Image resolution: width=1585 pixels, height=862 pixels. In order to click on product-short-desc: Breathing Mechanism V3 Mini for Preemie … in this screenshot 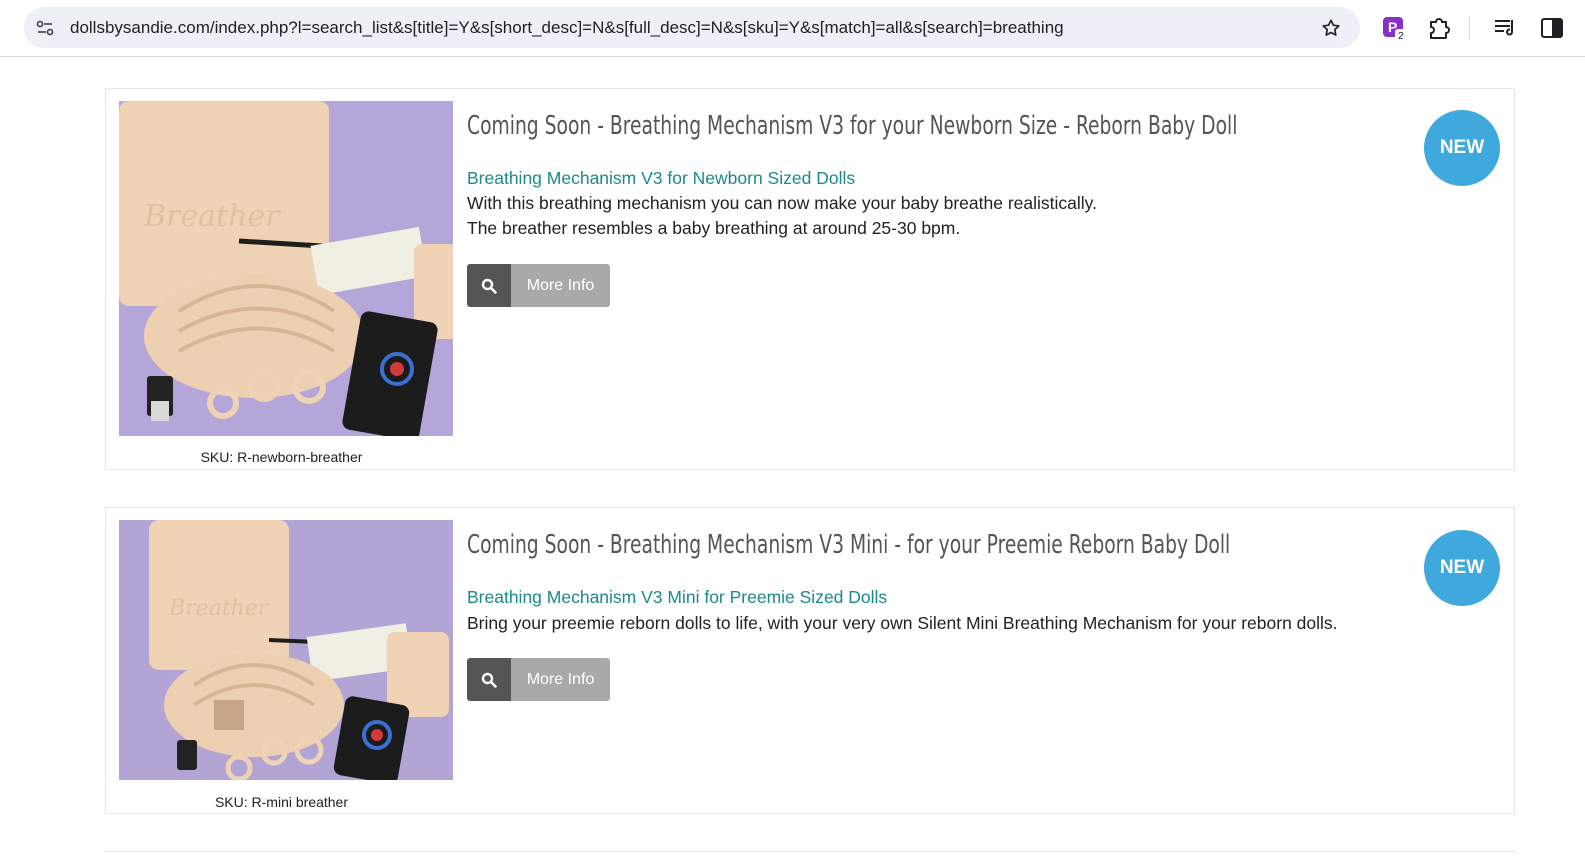, I will do `click(677, 597)`.